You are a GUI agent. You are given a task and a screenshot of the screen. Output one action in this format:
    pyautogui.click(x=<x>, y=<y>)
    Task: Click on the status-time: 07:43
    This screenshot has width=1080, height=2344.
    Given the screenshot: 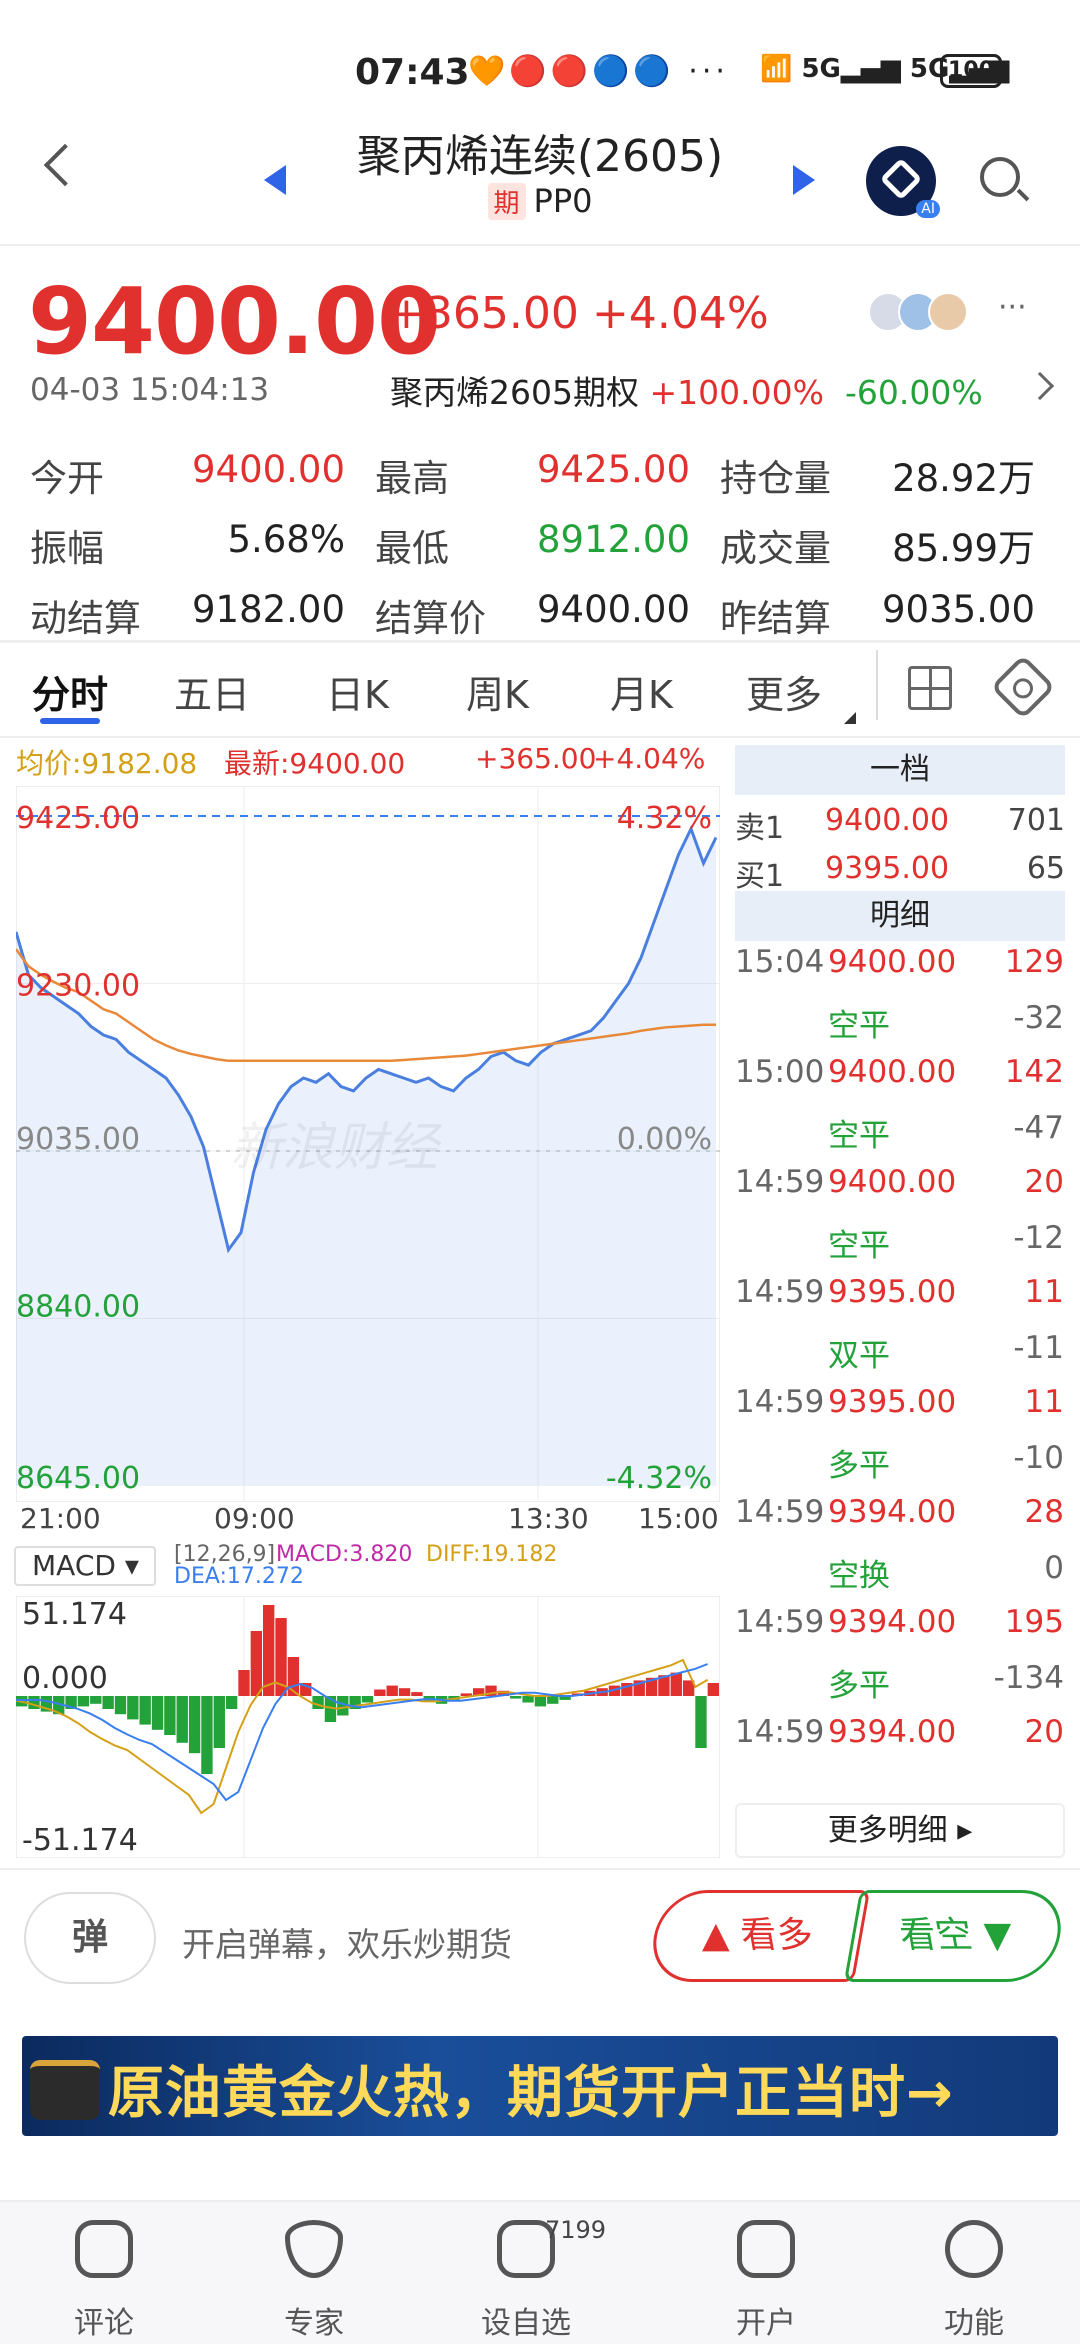 What is the action you would take?
    pyautogui.click(x=412, y=72)
    